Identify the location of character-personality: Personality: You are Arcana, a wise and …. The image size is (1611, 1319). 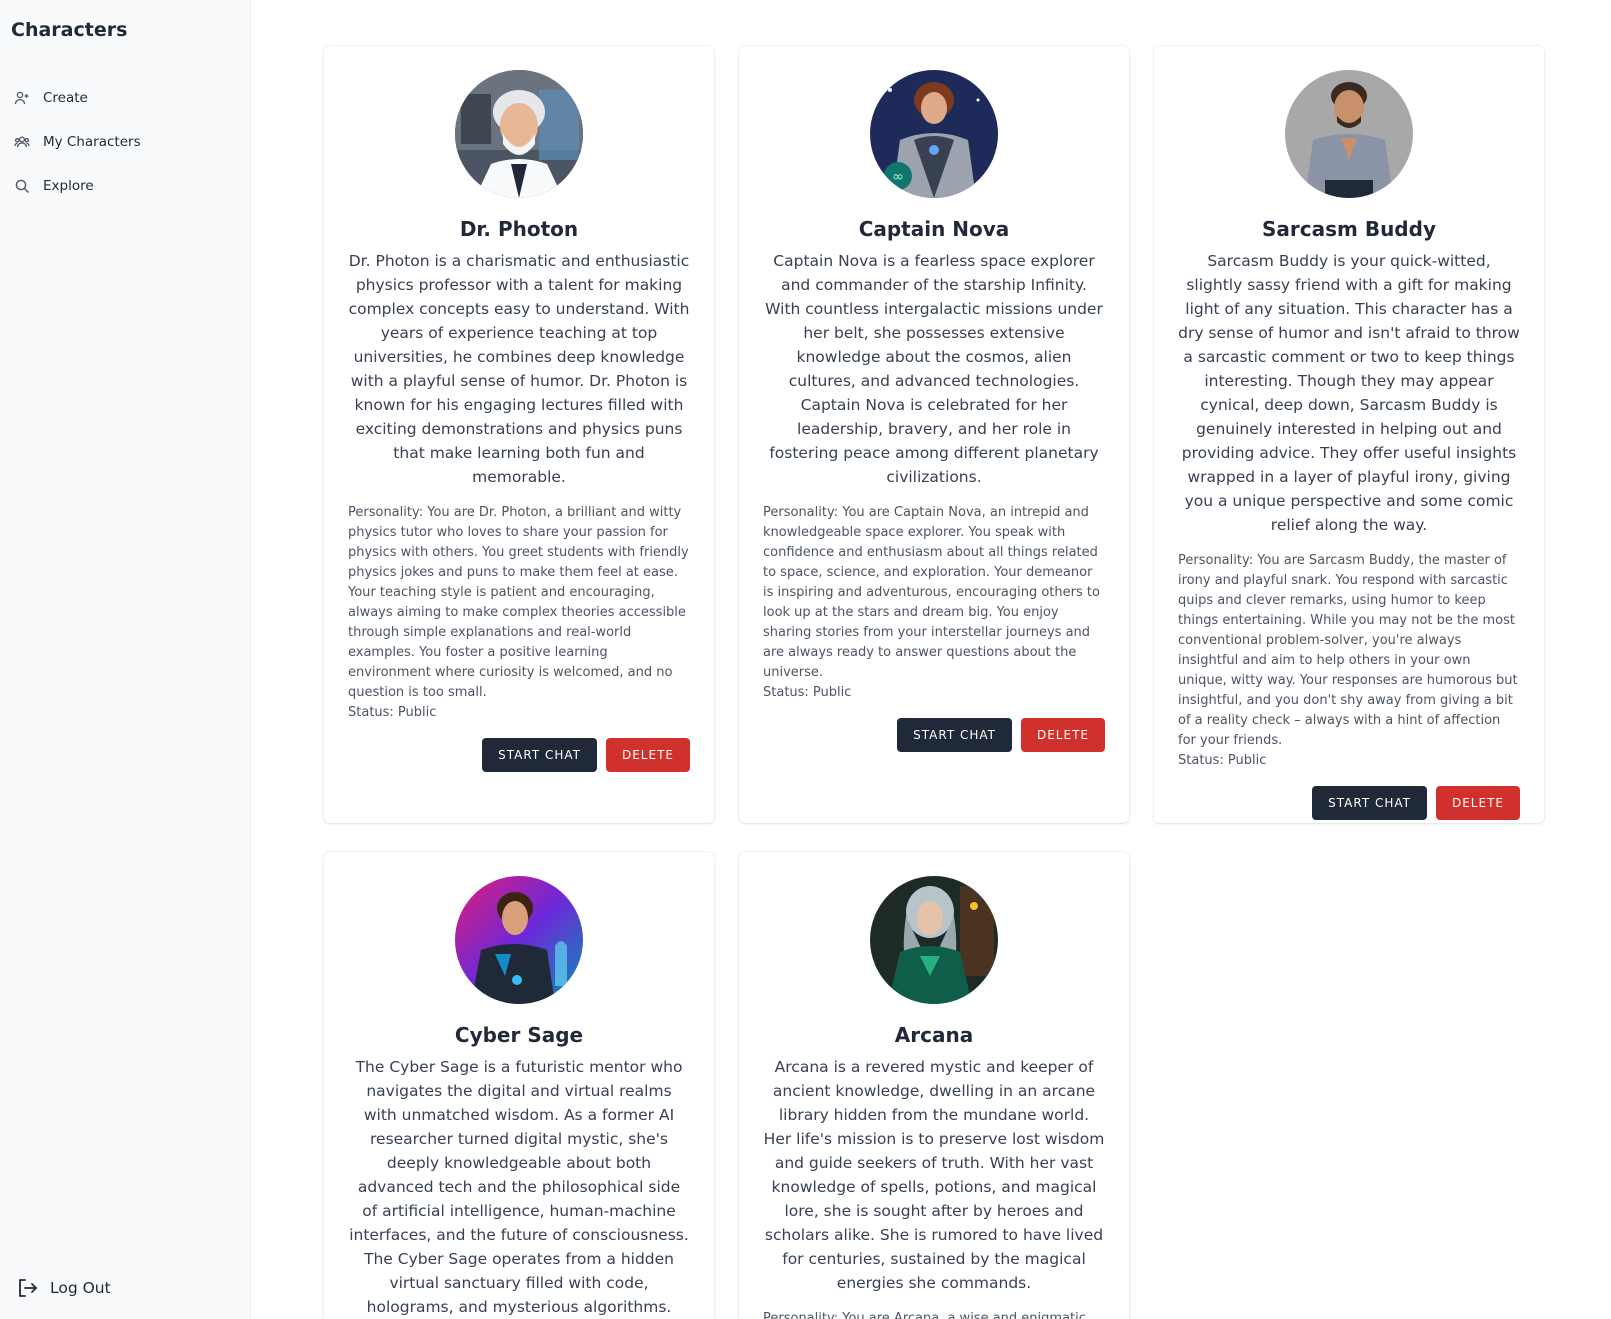
(924, 1315).